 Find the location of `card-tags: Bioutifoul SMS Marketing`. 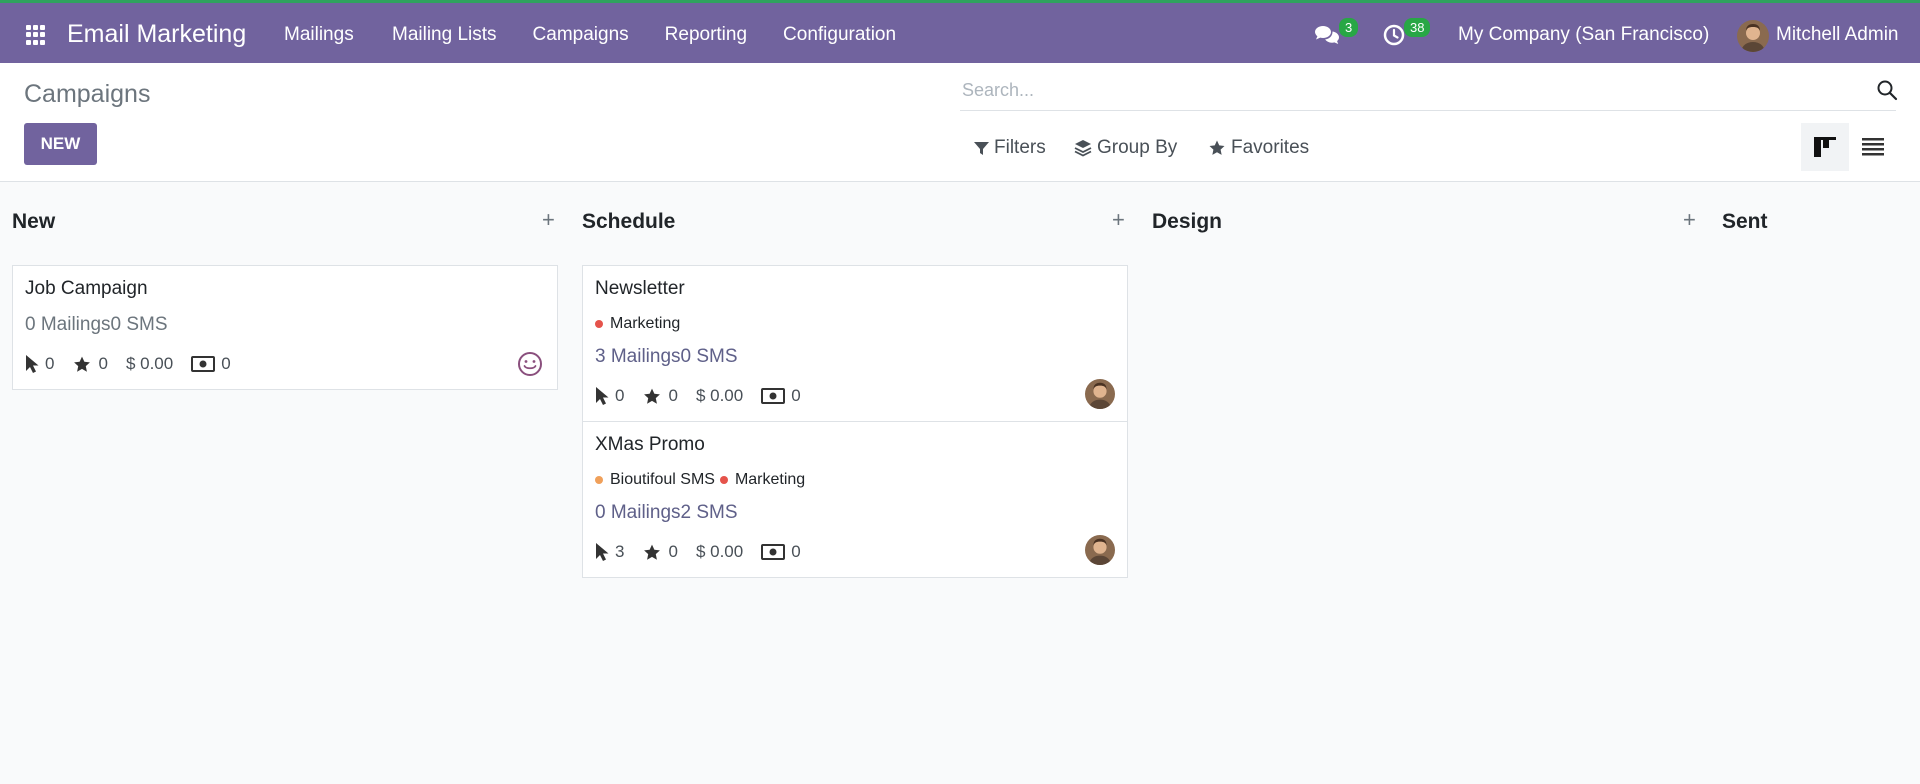

card-tags: Bioutifoul SMS Marketing is located at coordinates (702, 480).